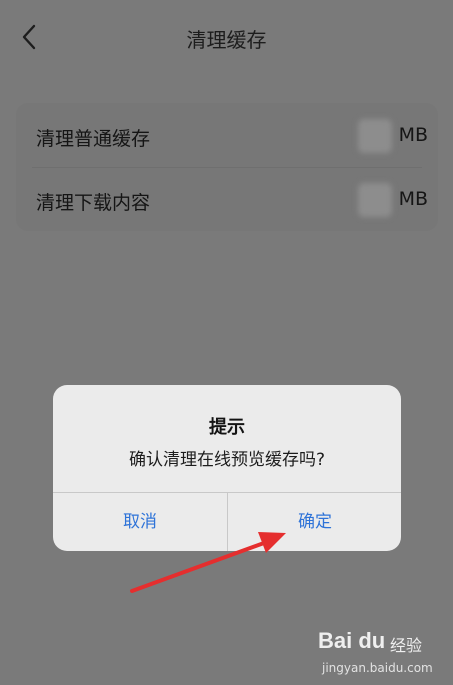 The height and width of the screenshot is (685, 453). I want to click on download-size-value-blurred, so click(375, 200).